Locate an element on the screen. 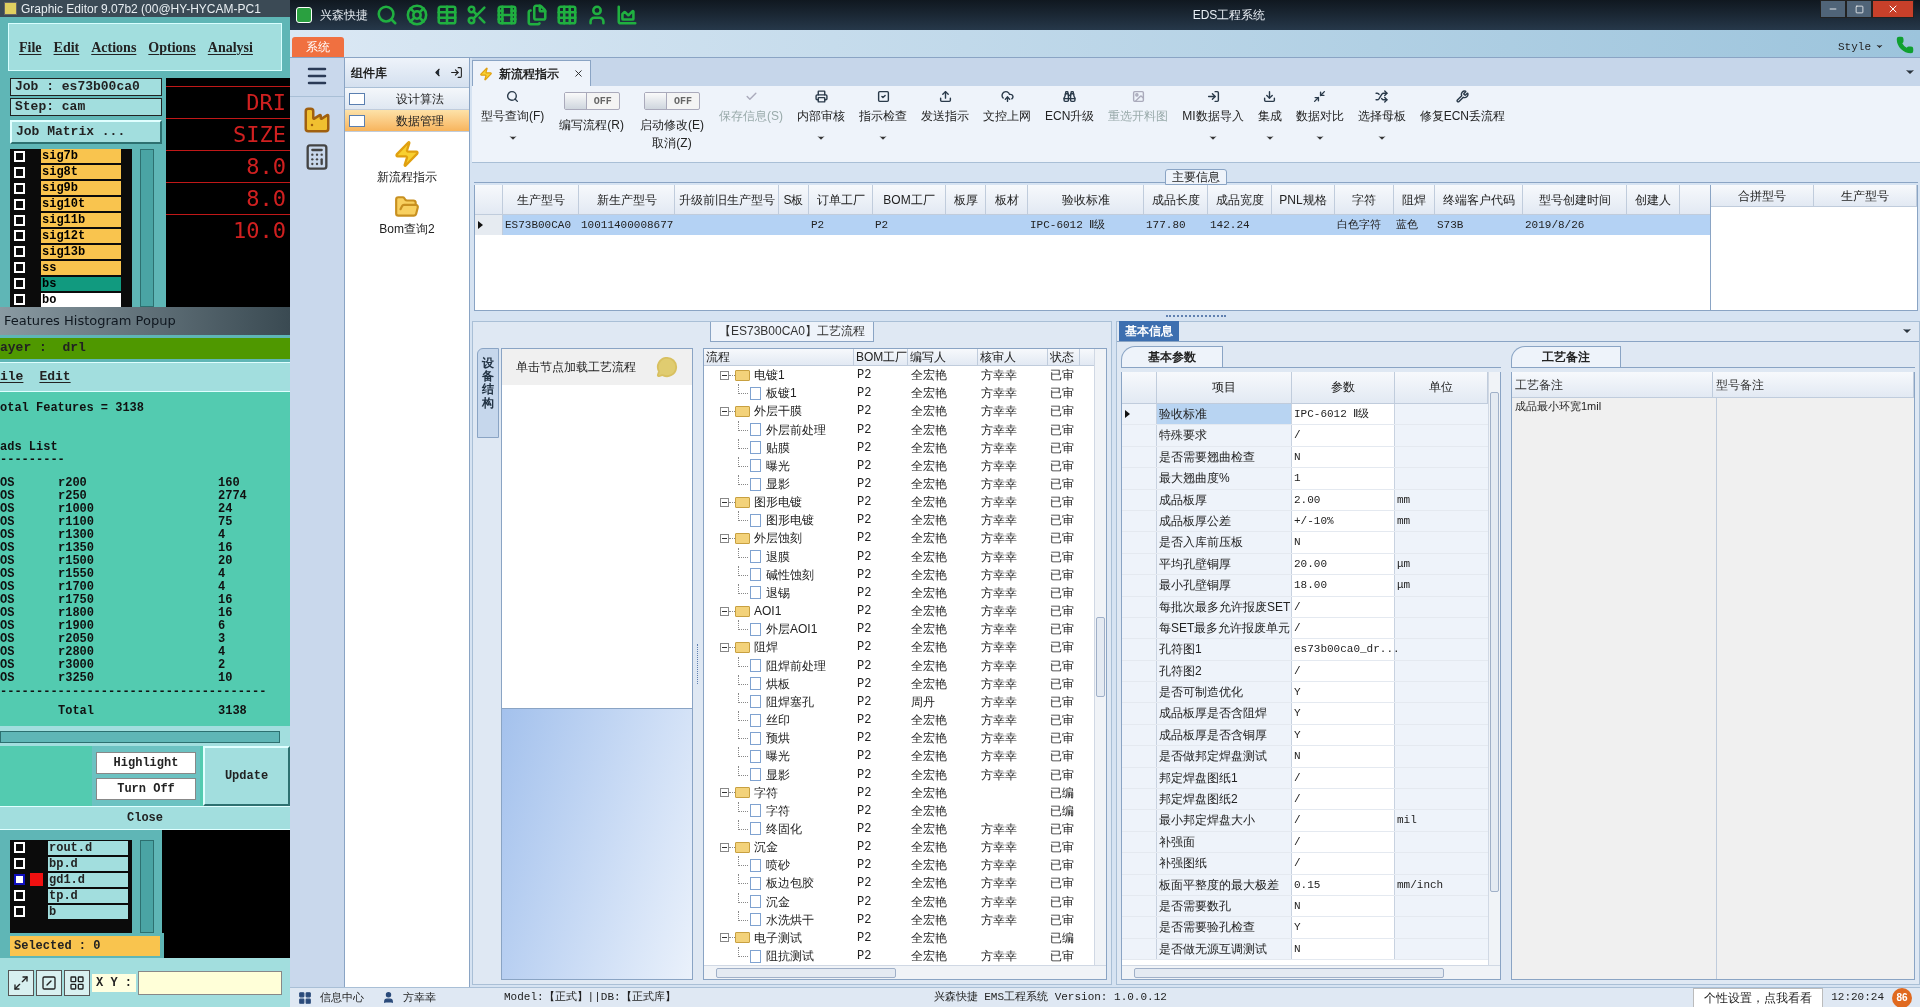  coordinate-field is located at coordinates (210, 982).